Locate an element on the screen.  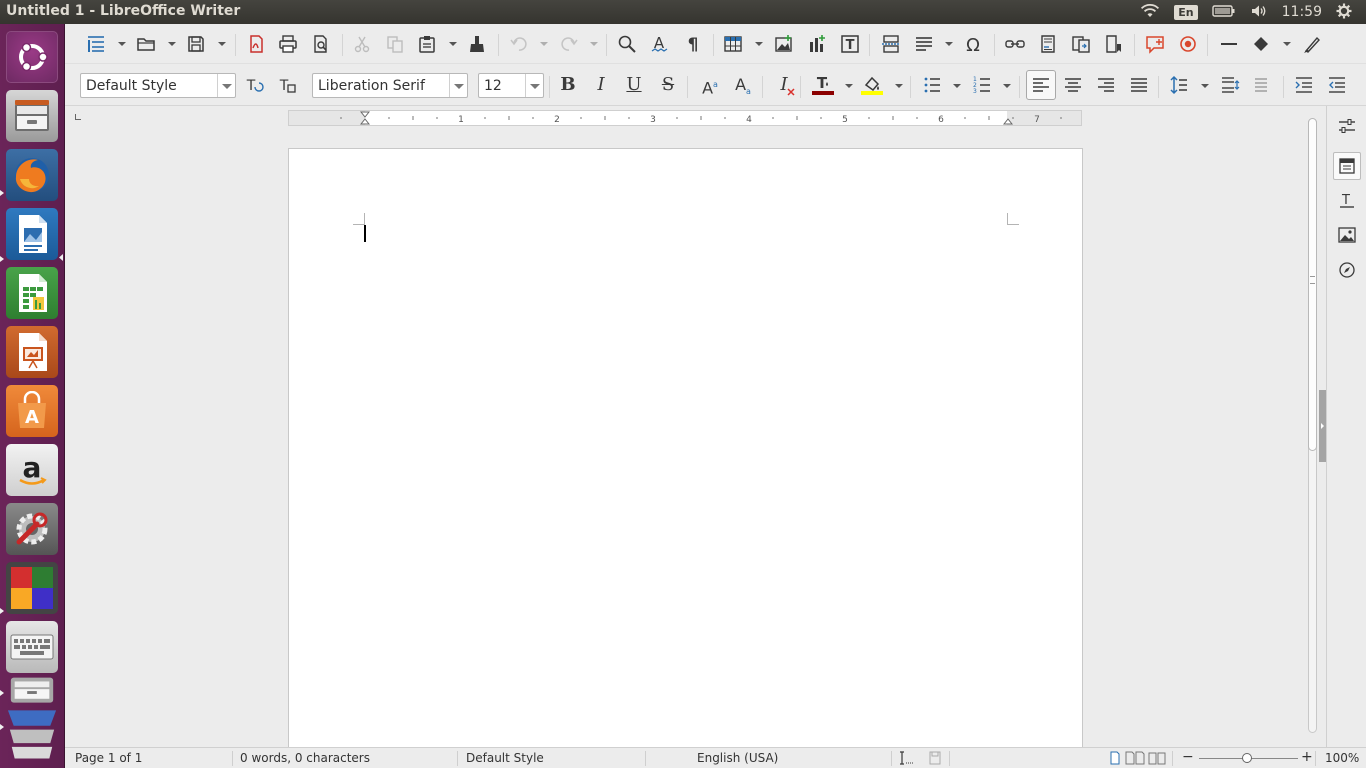
superscript-button: Aa is located at coordinates (710, 85).